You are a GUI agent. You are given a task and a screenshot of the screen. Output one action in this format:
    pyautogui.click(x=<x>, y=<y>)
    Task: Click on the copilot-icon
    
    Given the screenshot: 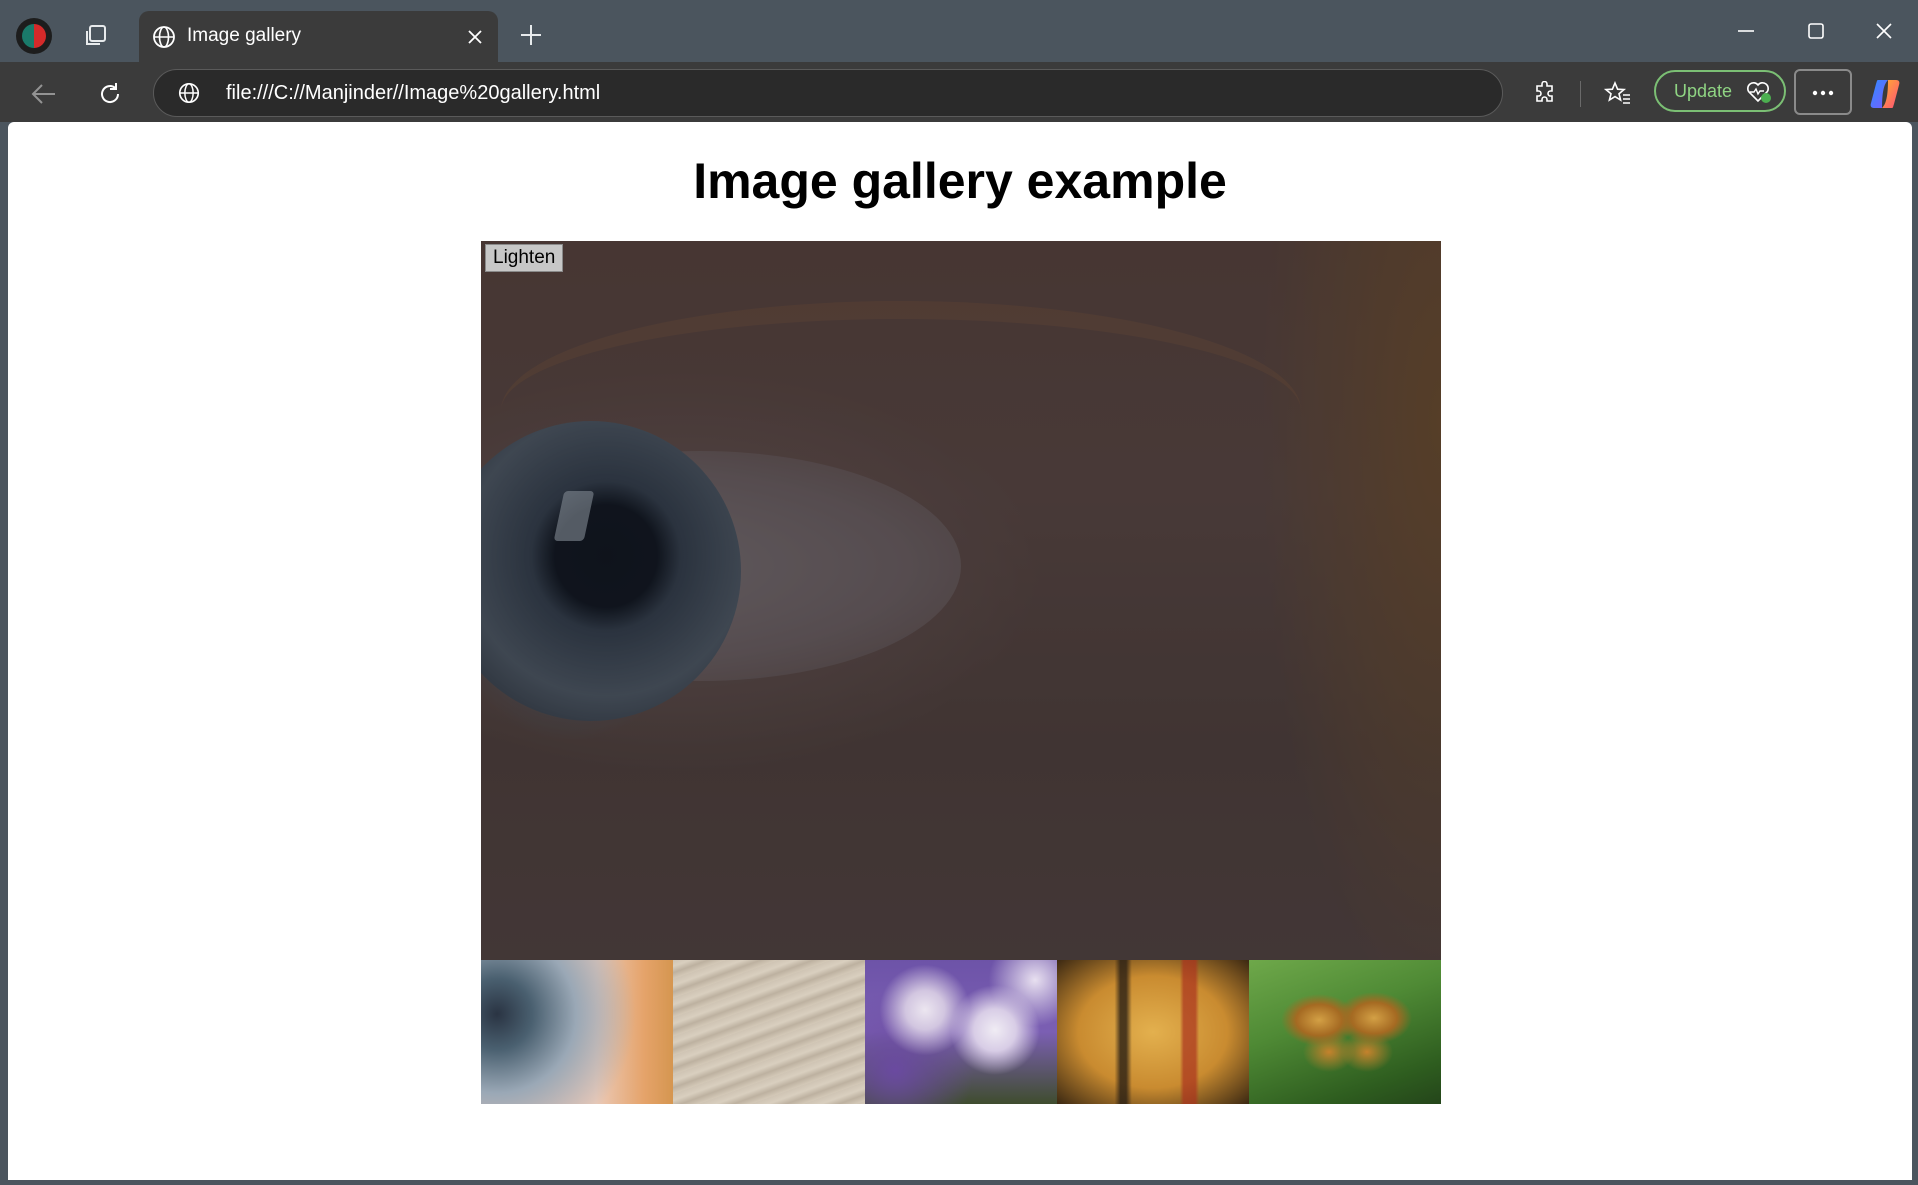 What is the action you would take?
    pyautogui.click(x=1885, y=94)
    